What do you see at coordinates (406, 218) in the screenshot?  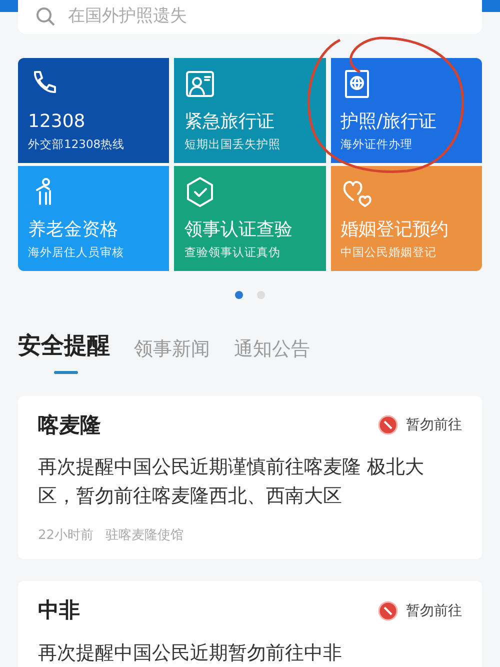 I see `service-tile: 婚姻登记预约 中国公民婚姻登记` at bounding box center [406, 218].